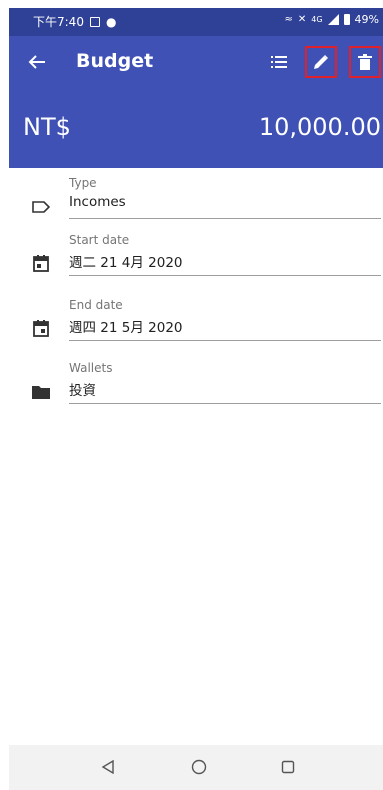 This screenshot has height=790, width=383. What do you see at coordinates (99, 240) in the screenshot?
I see `field-label: Start date` at bounding box center [99, 240].